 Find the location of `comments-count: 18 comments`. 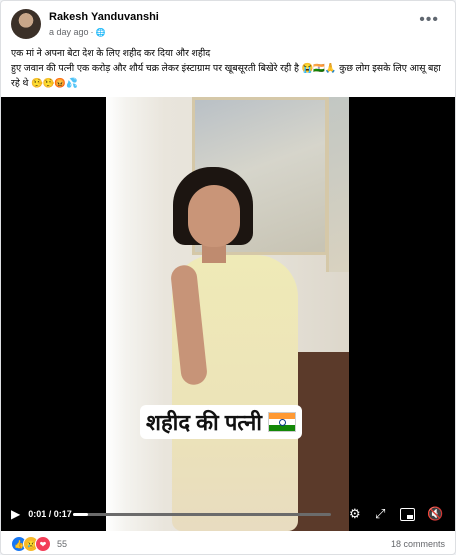

comments-count: 18 comments is located at coordinates (418, 544).